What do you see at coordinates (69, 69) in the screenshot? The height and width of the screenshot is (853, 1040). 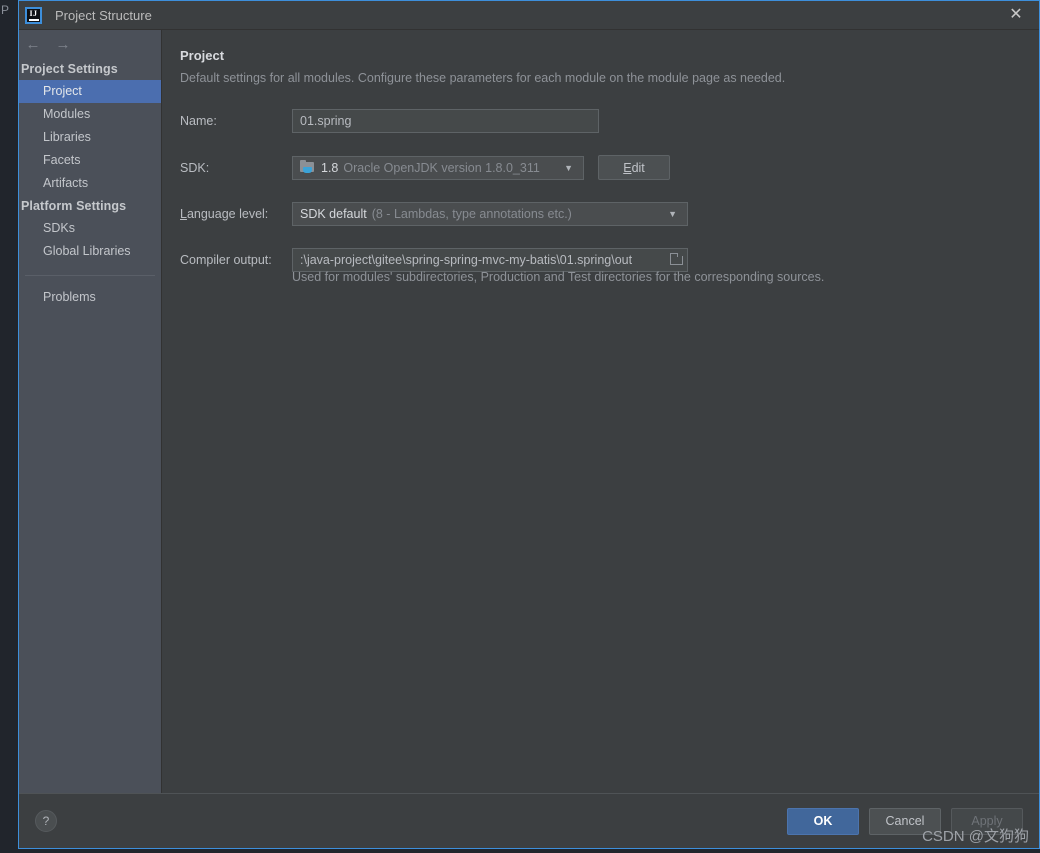 I see `sidebar-group-project-settings: Project Settings` at bounding box center [69, 69].